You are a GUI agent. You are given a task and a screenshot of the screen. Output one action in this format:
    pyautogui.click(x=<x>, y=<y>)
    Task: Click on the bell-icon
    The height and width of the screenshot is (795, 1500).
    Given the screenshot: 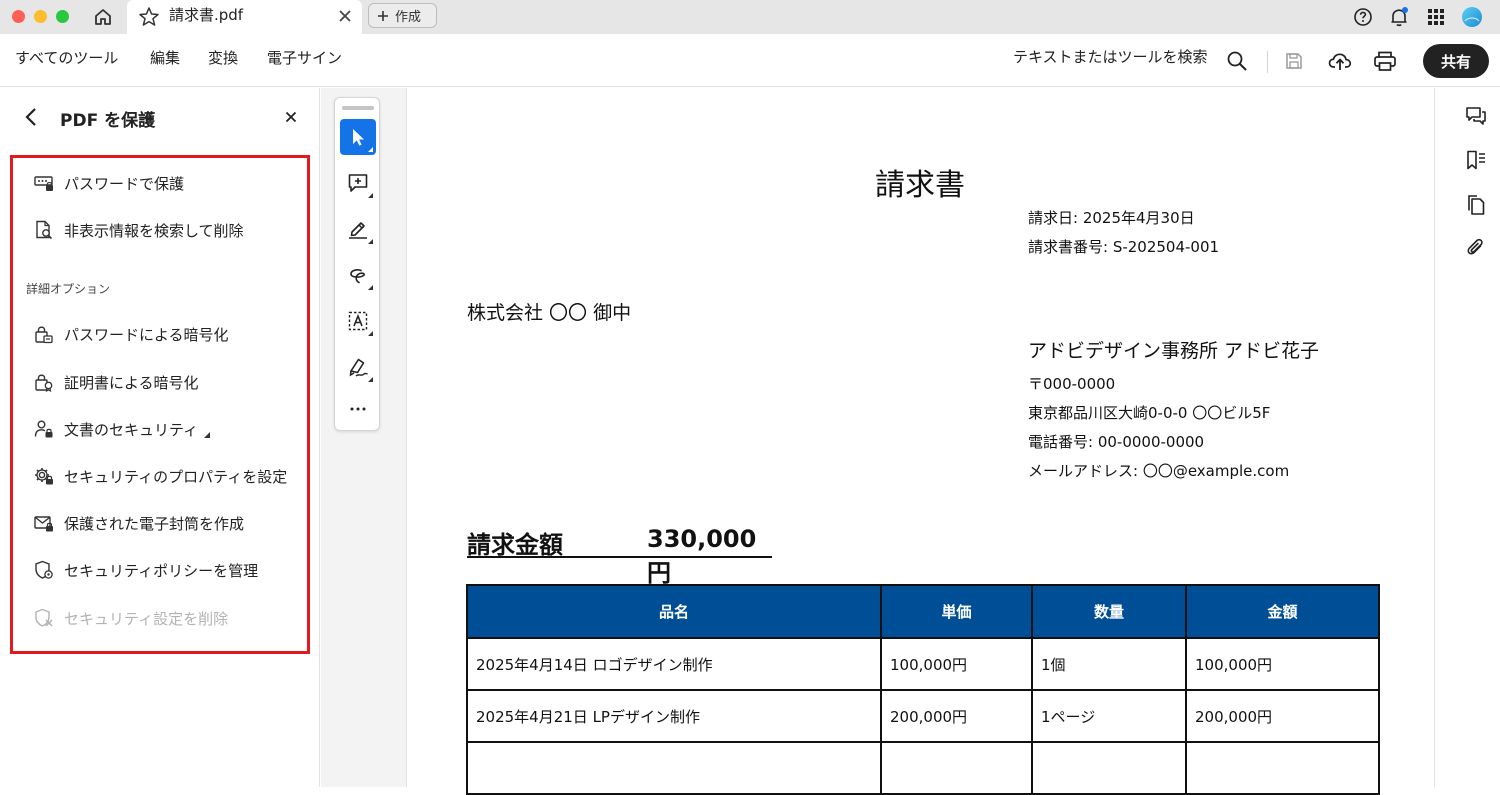 What is the action you would take?
    pyautogui.click(x=1399, y=17)
    